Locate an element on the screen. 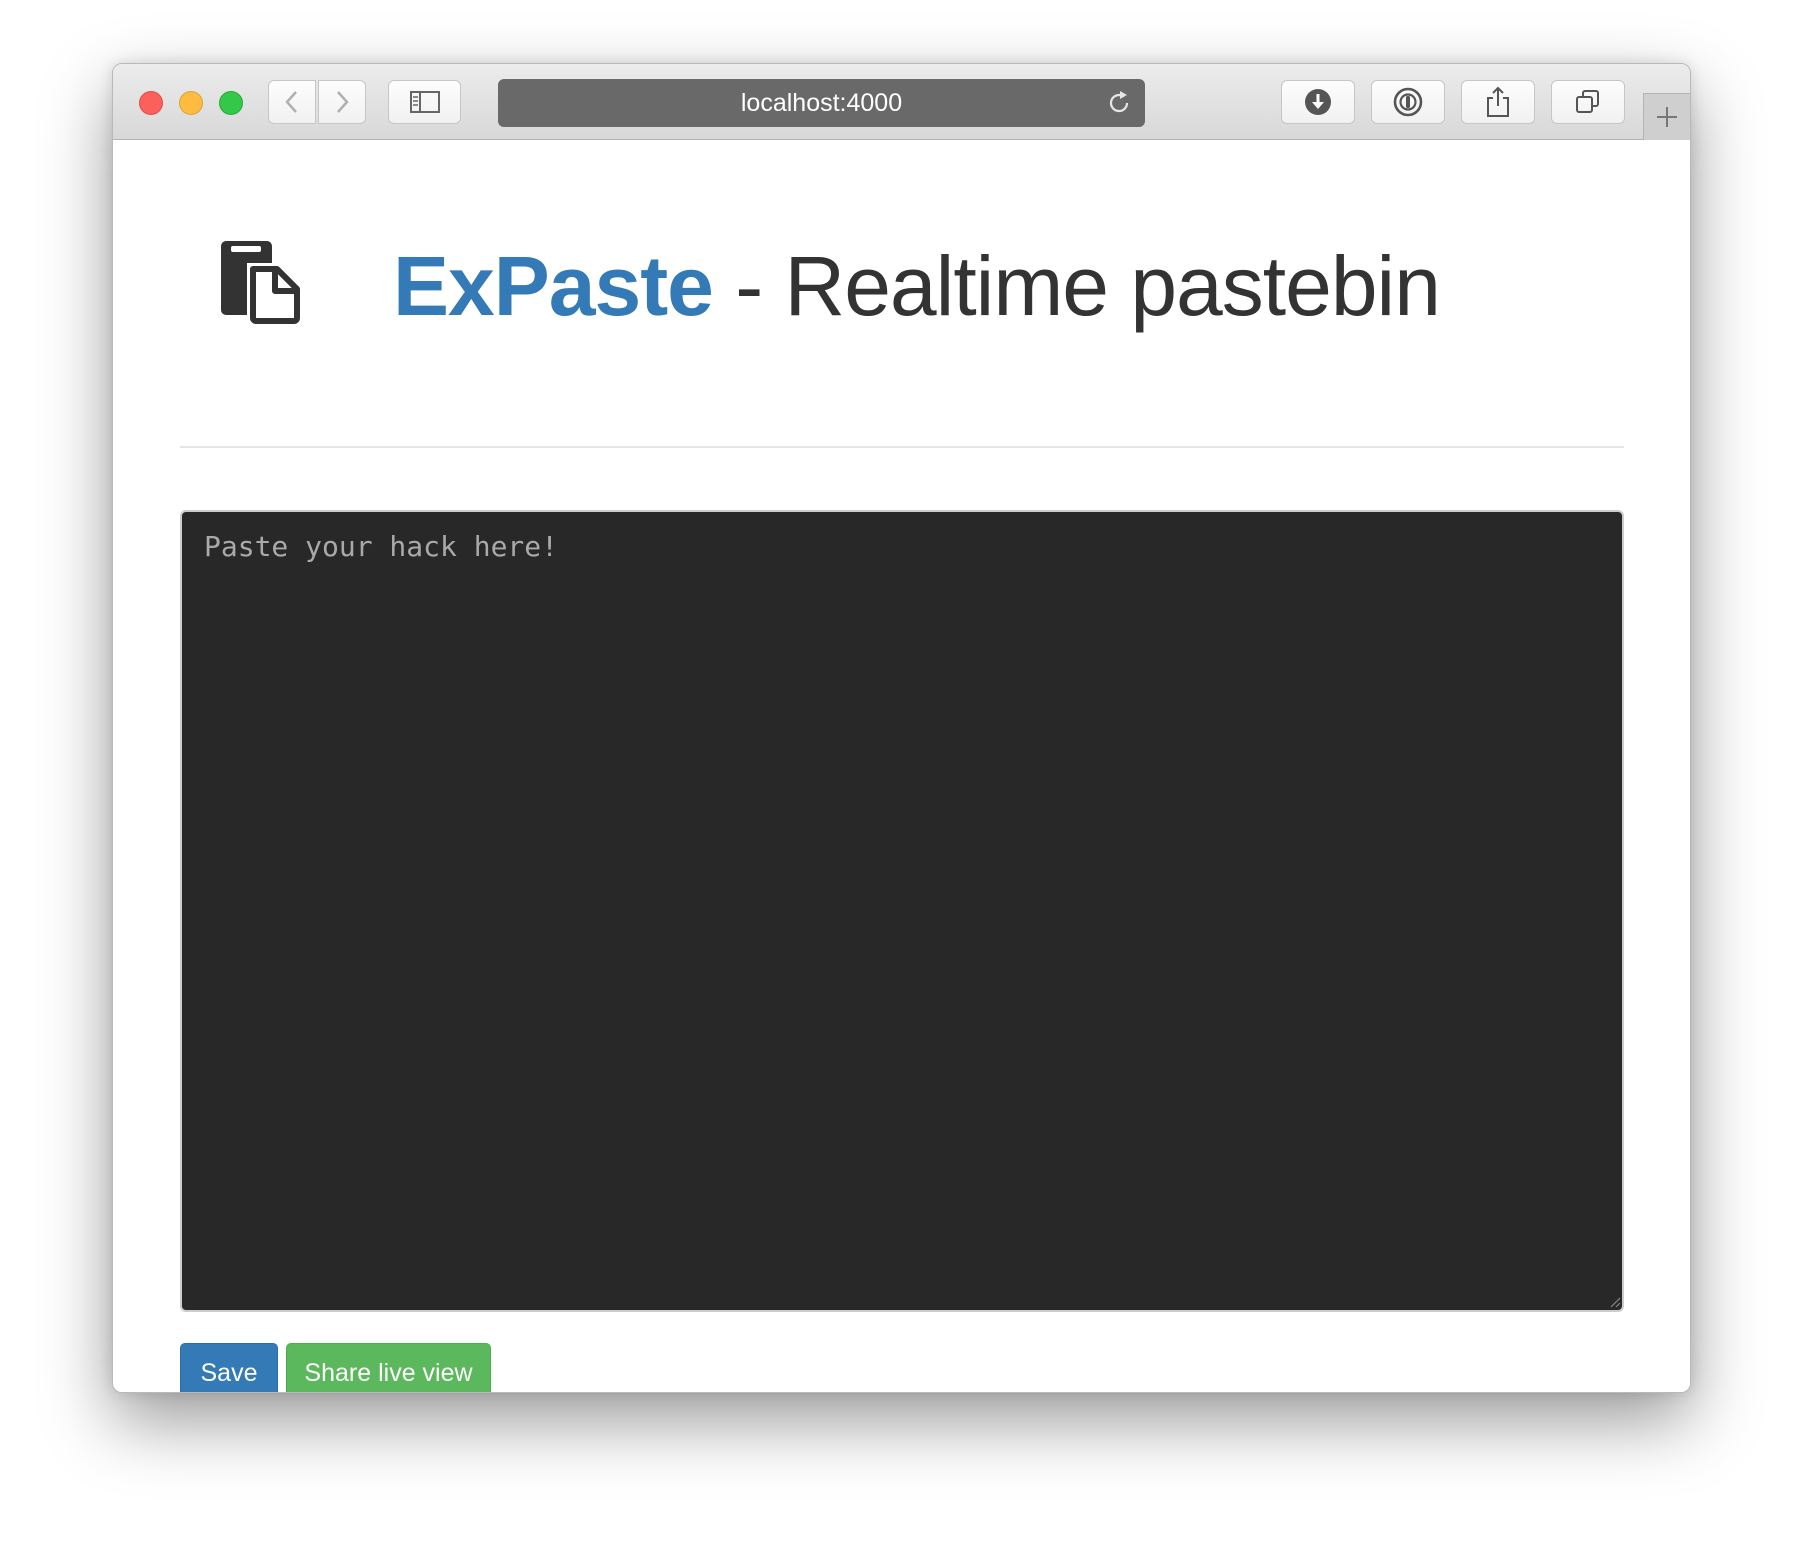 The image size is (1798, 1548). tab-overview-button is located at coordinates (1588, 102).